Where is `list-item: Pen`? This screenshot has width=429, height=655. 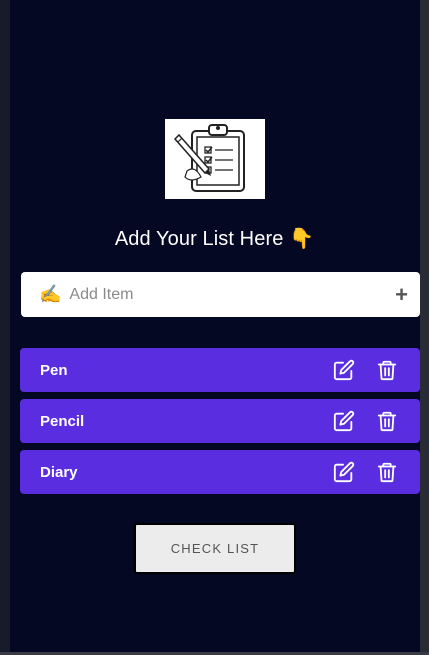
list-item: Pen is located at coordinates (220, 370).